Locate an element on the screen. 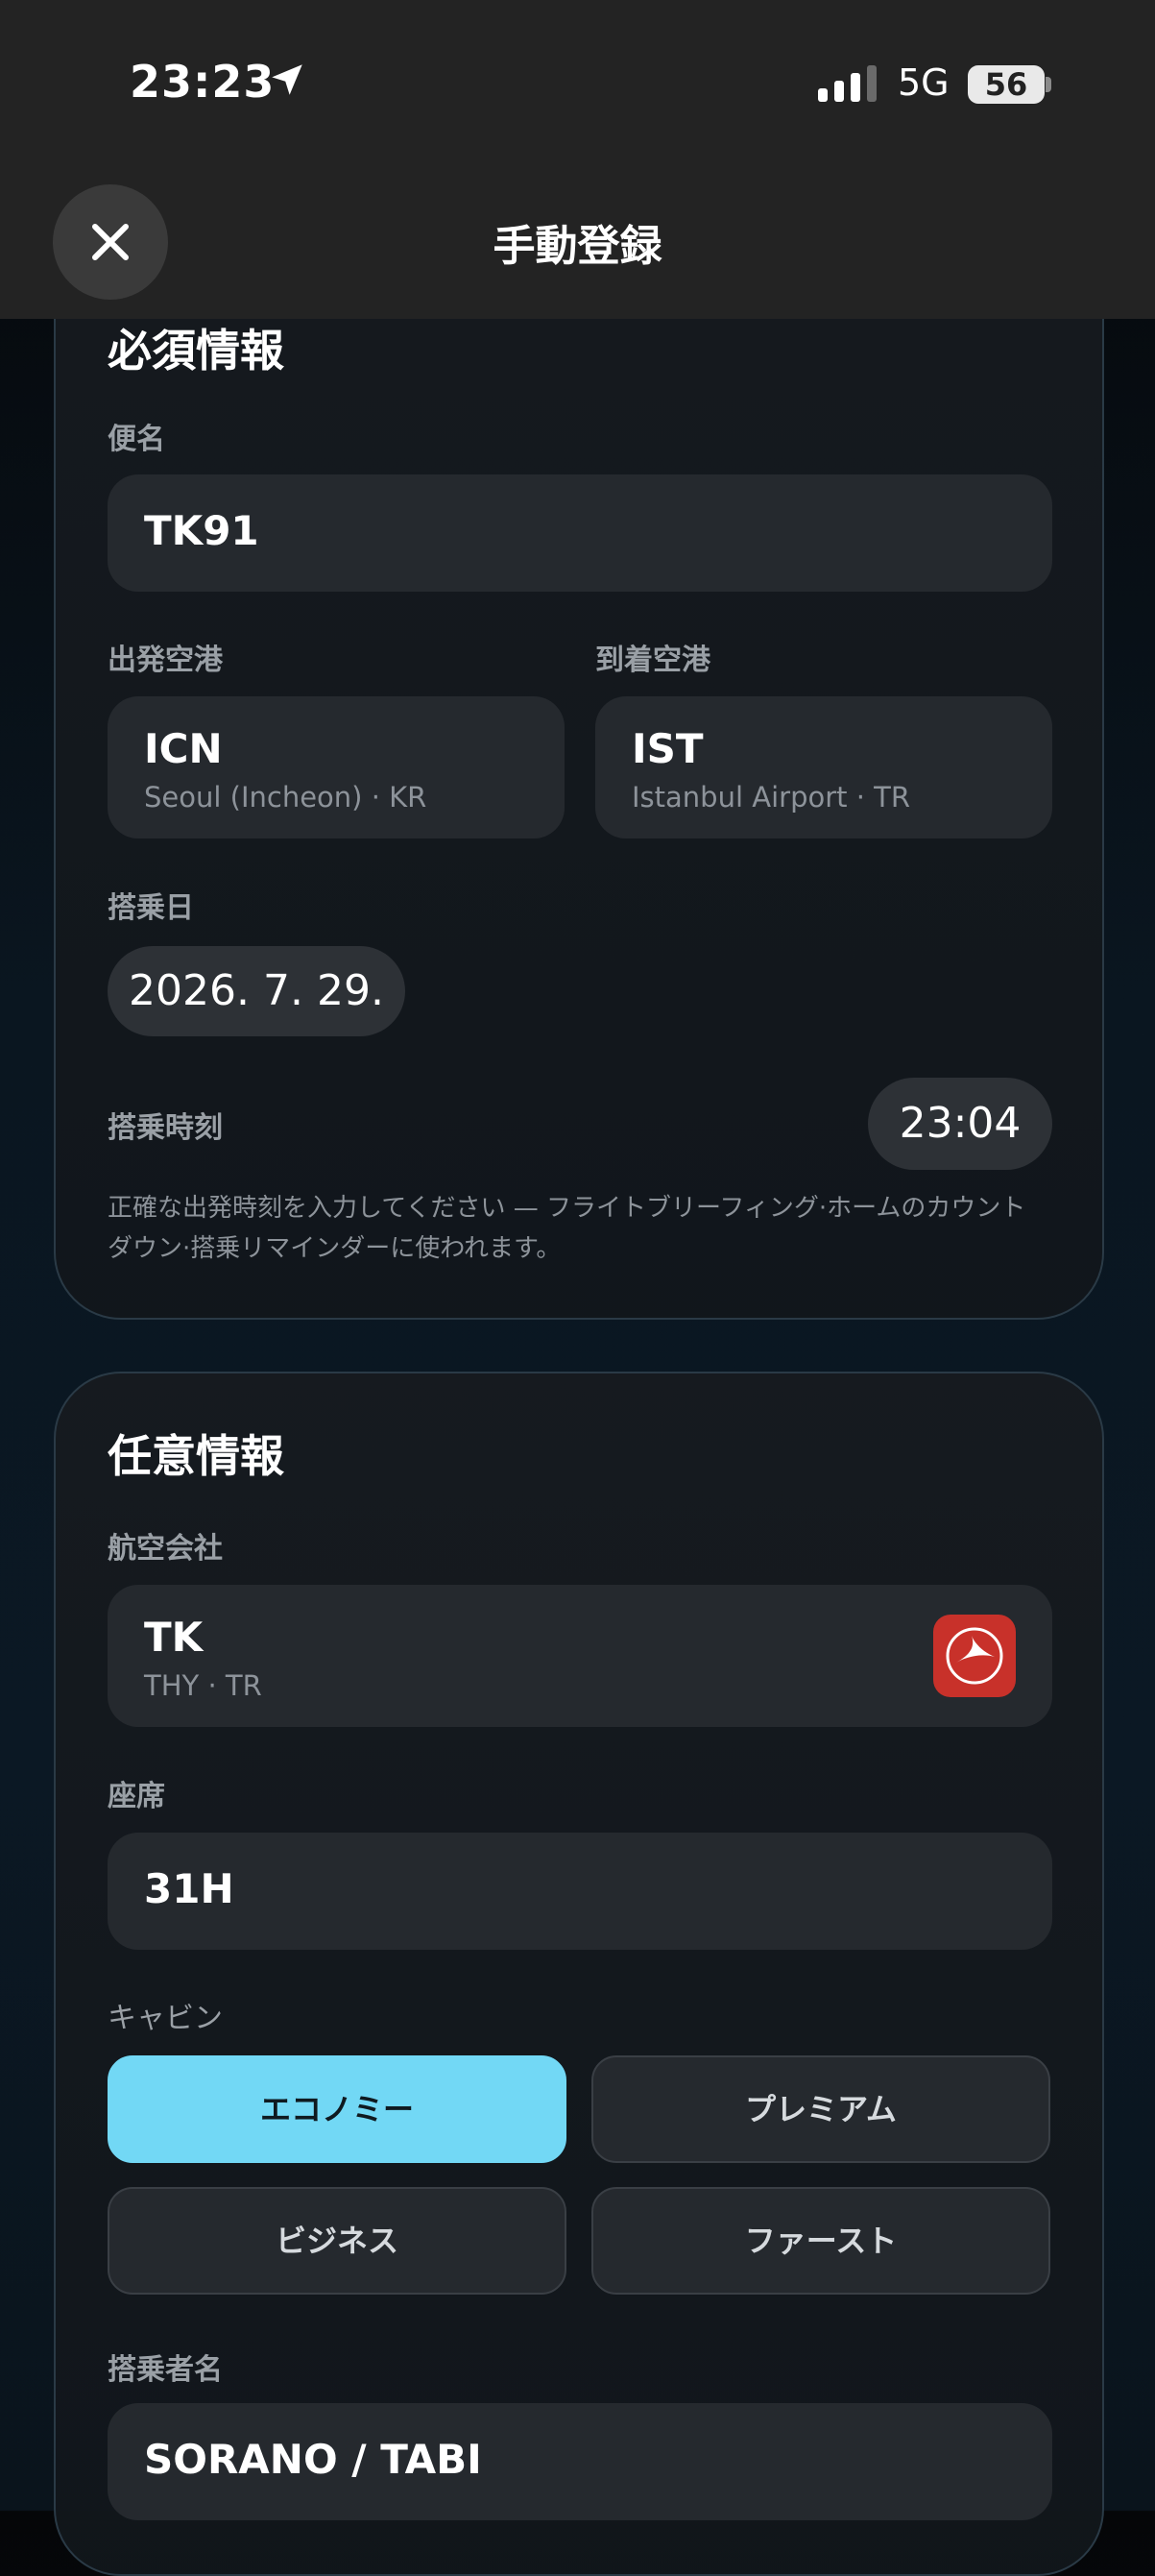  arrival-airport-field: IST Istanbul Airport · TR is located at coordinates (824, 767).